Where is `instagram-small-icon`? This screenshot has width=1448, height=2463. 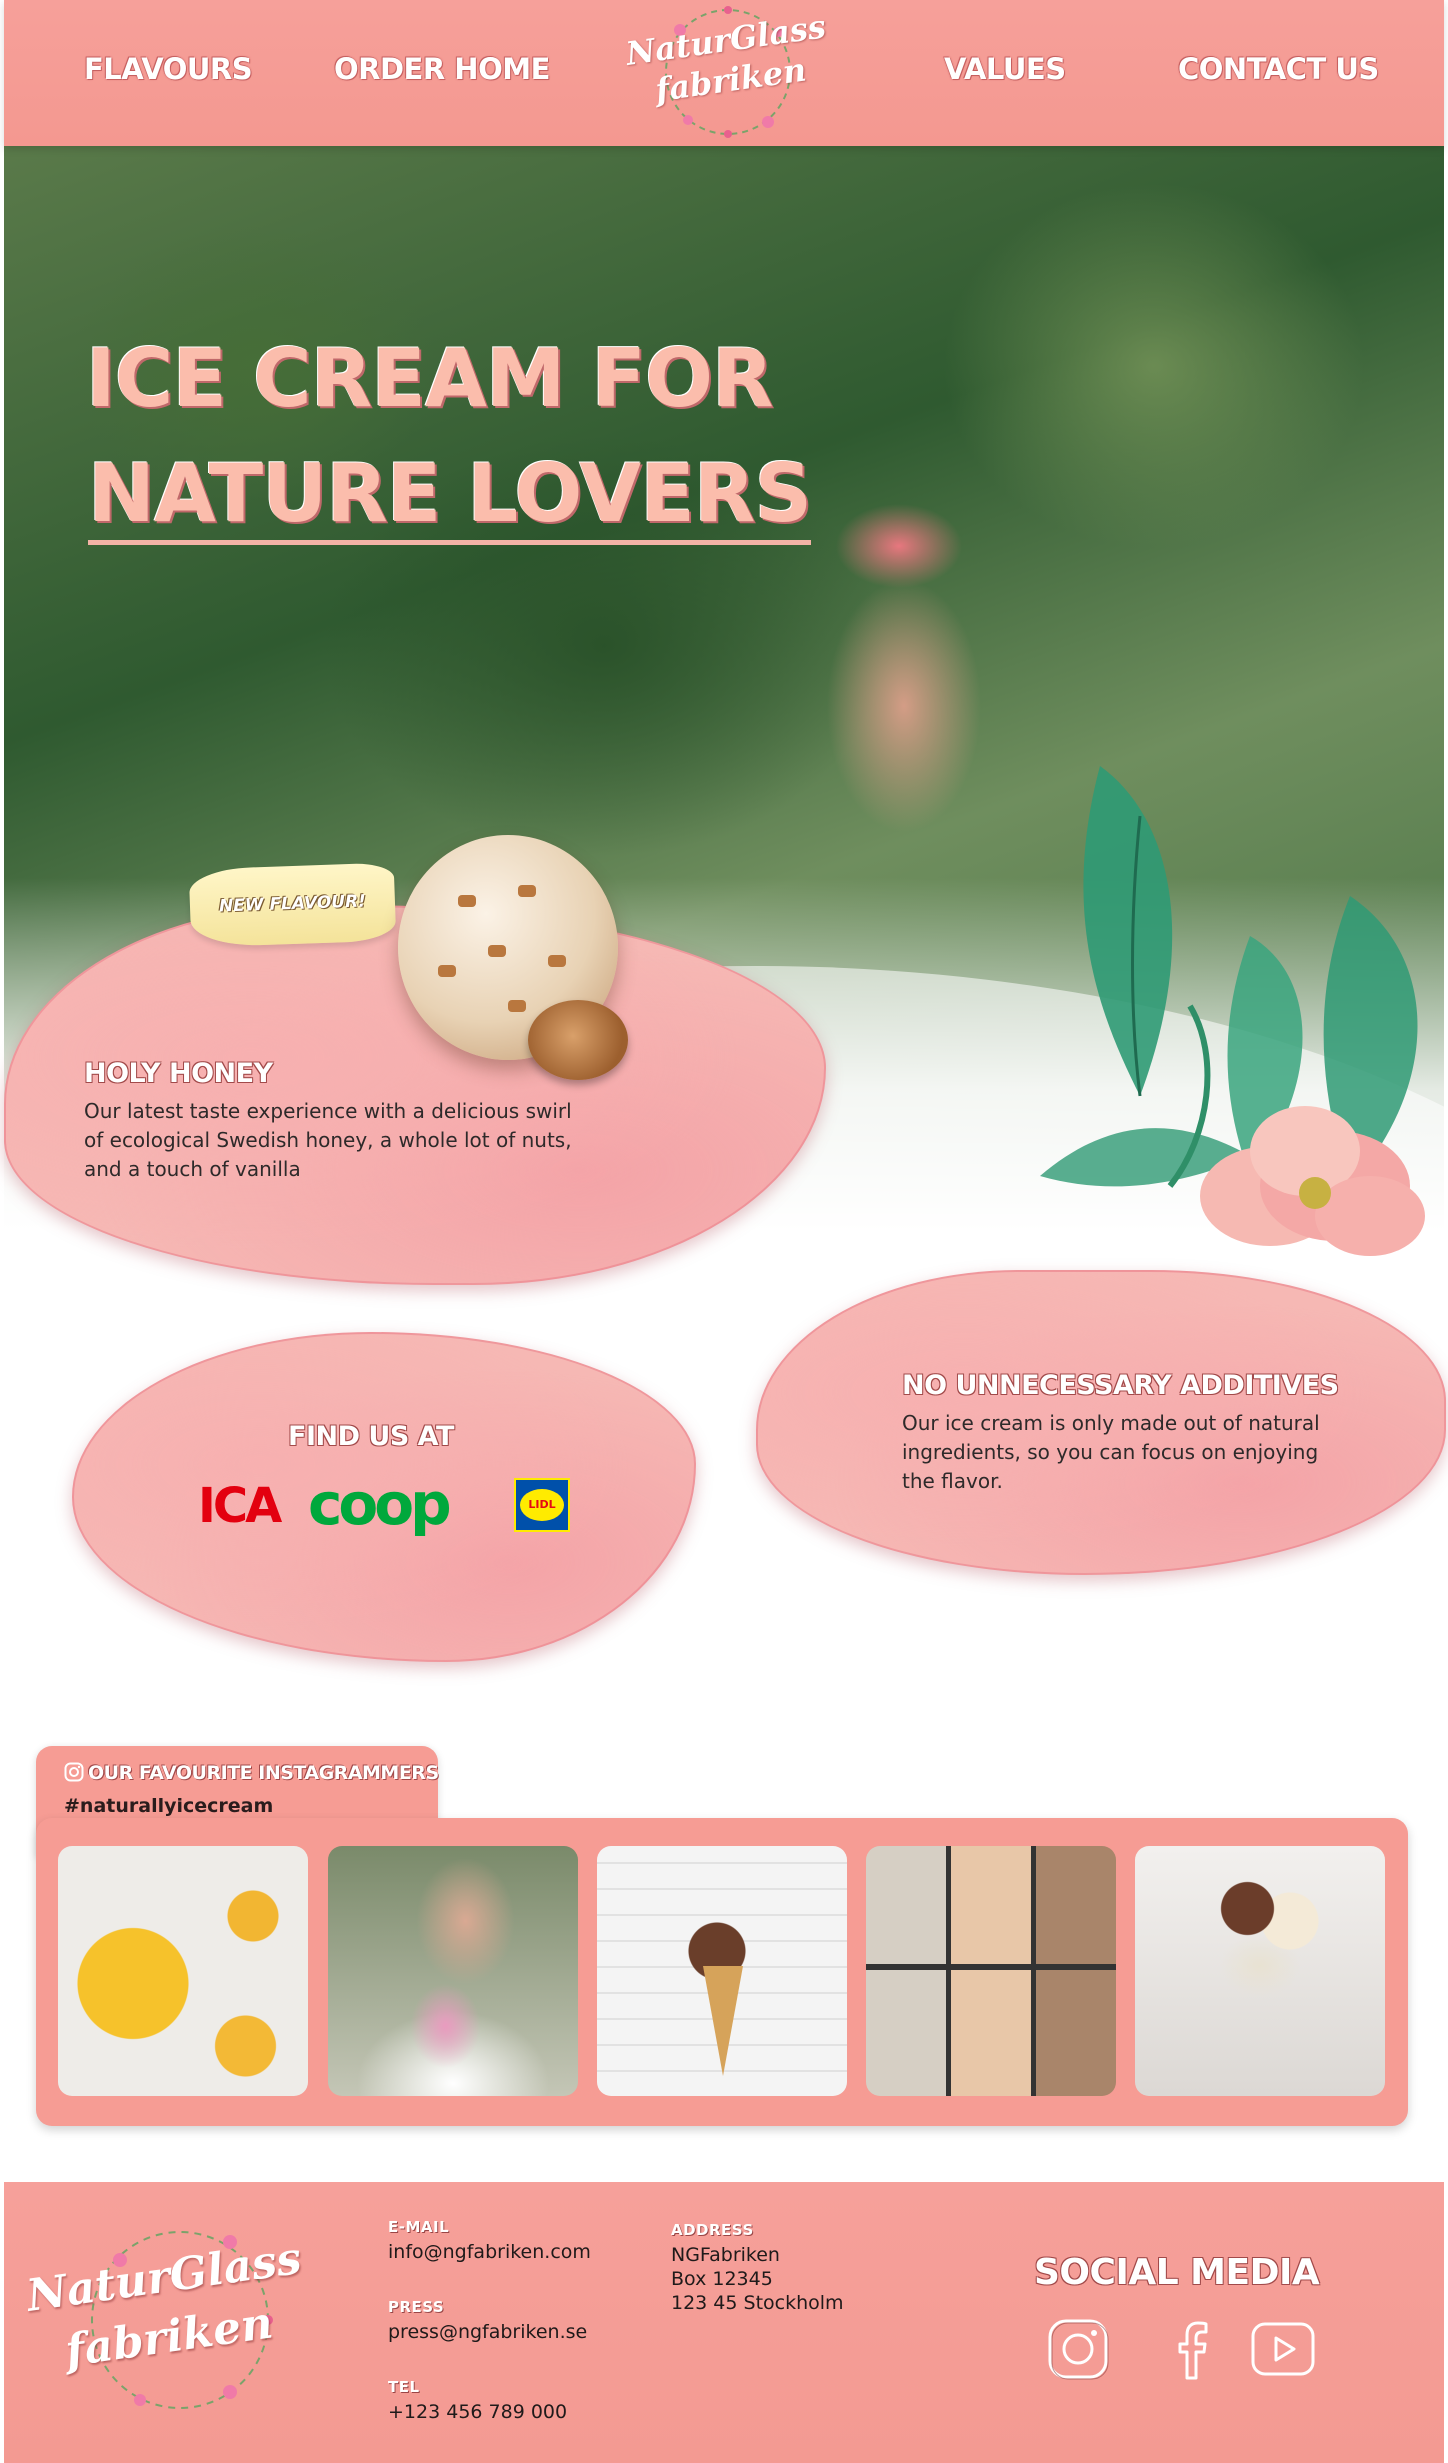 instagram-small-icon is located at coordinates (74, 1772).